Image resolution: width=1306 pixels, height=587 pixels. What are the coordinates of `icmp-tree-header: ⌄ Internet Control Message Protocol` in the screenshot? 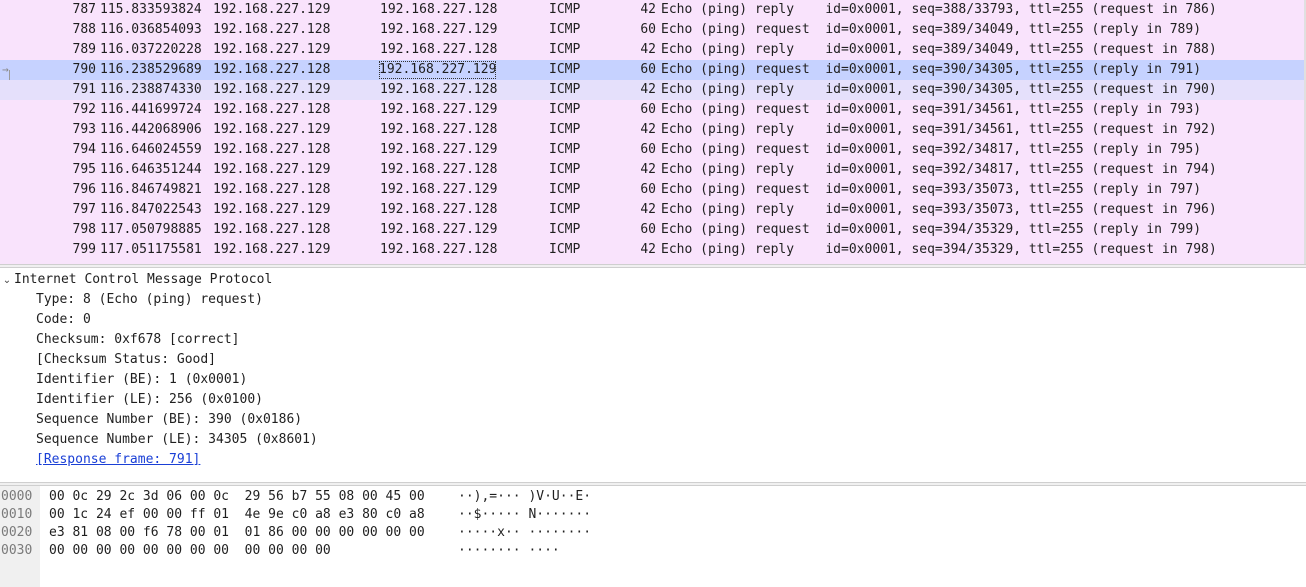 It's located at (136, 280).